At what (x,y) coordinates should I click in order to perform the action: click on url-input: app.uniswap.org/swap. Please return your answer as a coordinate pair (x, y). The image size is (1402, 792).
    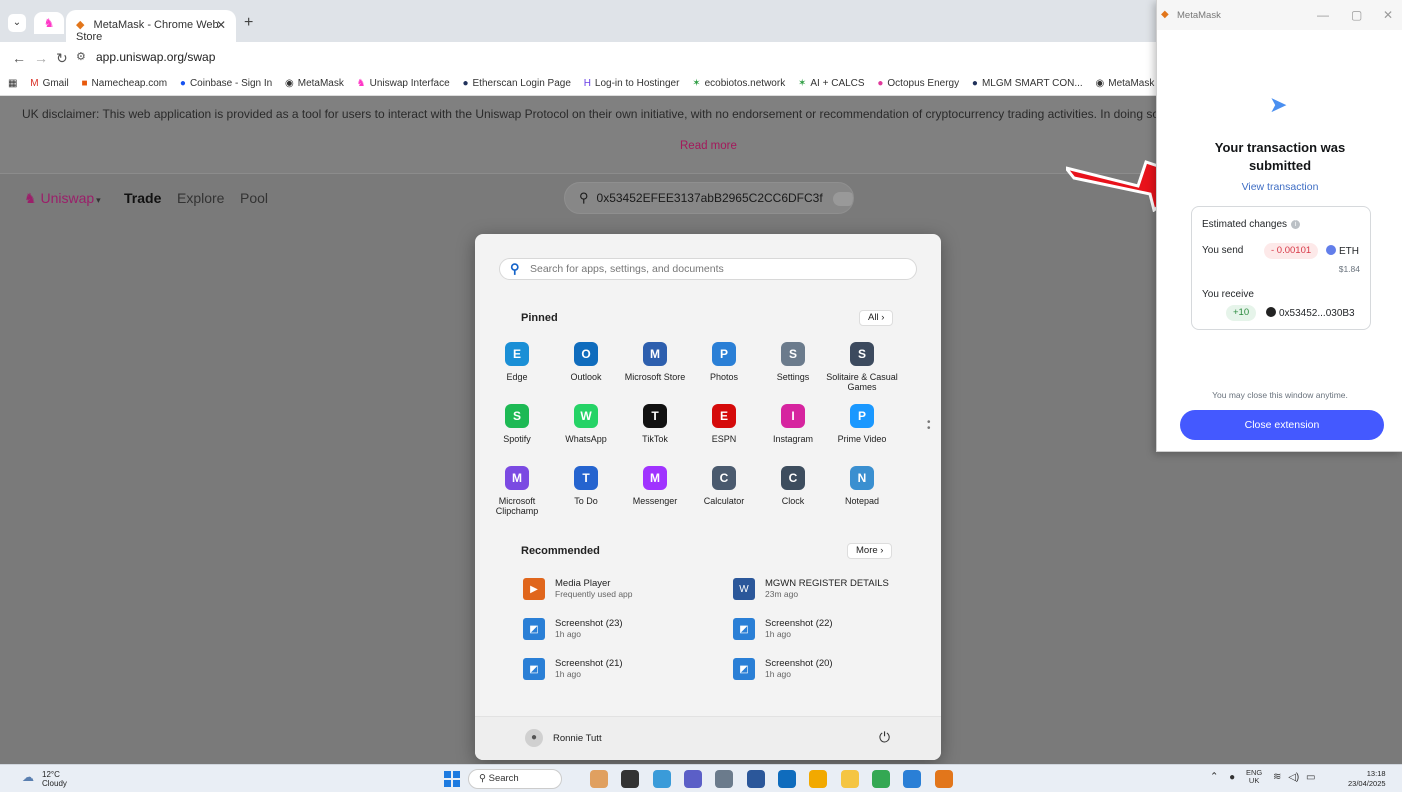
    Looking at the image, I should click on (155, 57).